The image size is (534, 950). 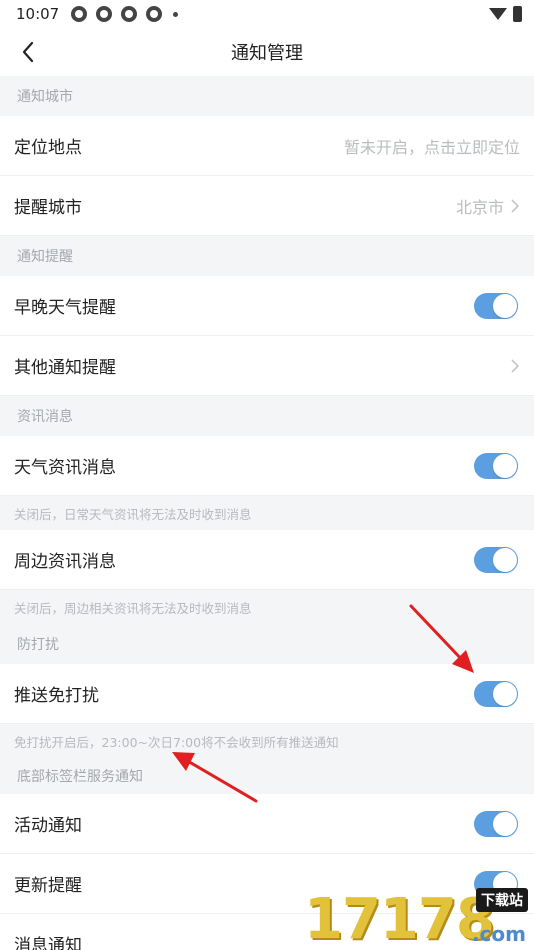 I want to click on back-button, so click(x=28, y=52).